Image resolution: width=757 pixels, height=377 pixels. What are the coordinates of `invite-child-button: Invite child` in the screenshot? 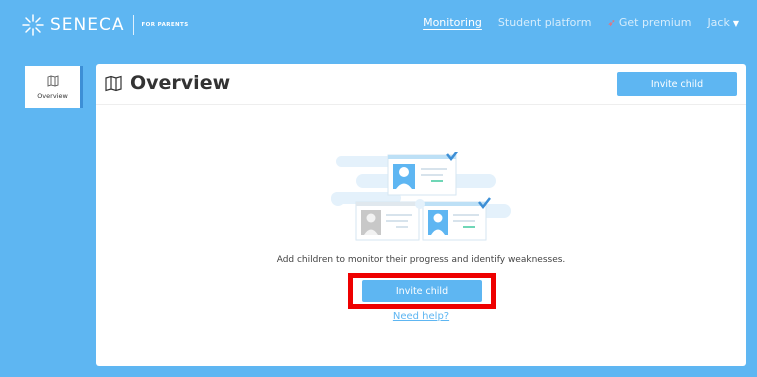 It's located at (422, 291).